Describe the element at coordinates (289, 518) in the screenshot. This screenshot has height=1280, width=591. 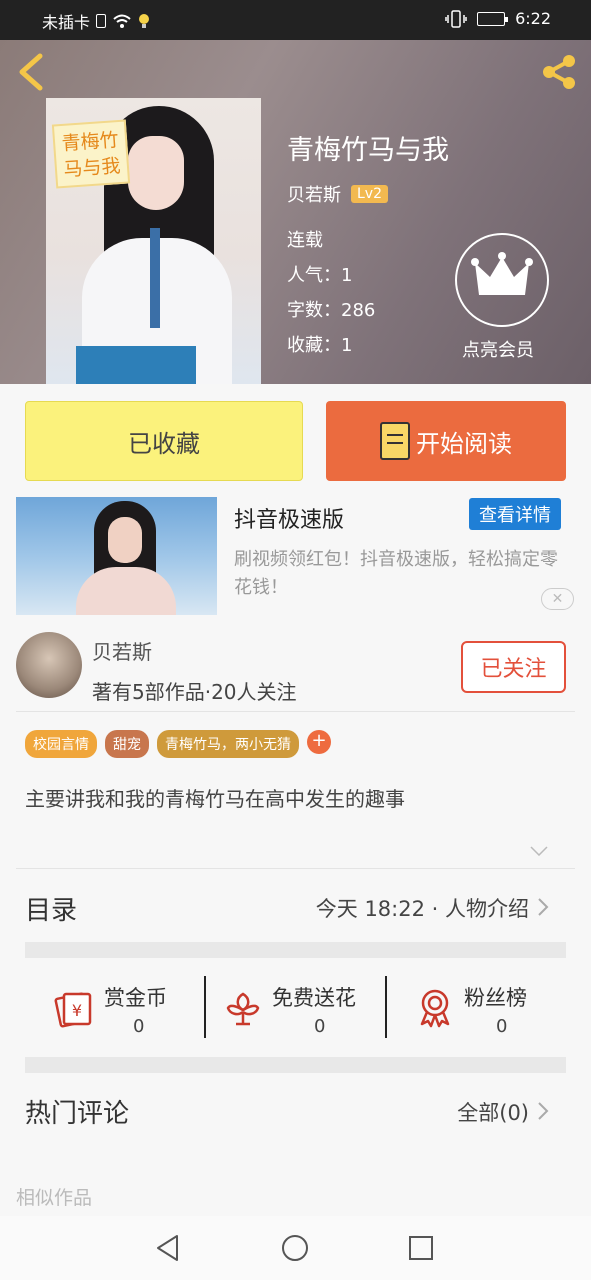
I see `ad-title: 抖音极速版` at that location.